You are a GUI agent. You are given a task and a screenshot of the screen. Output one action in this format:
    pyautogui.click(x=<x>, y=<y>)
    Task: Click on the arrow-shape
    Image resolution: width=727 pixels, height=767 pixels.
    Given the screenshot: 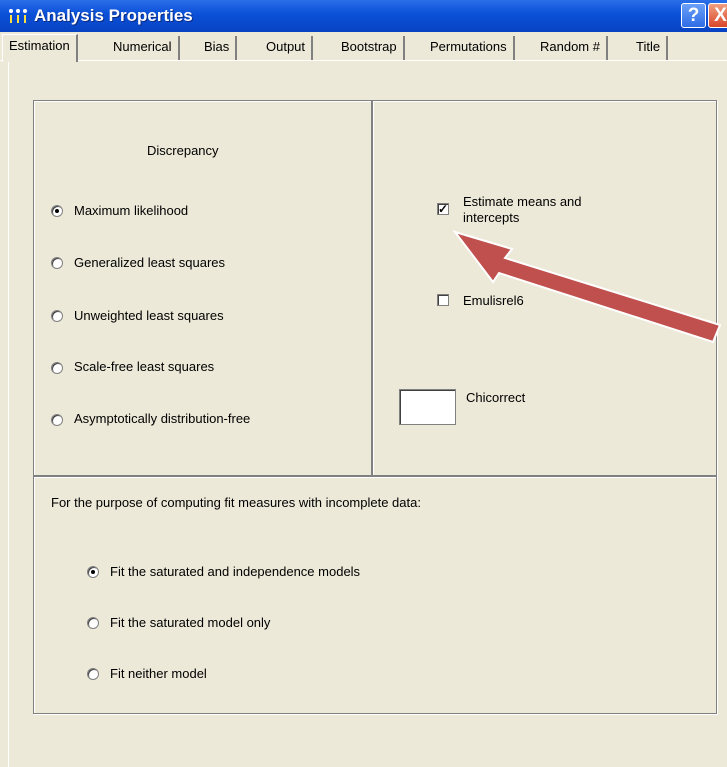 What is the action you would take?
    pyautogui.click(x=587, y=287)
    